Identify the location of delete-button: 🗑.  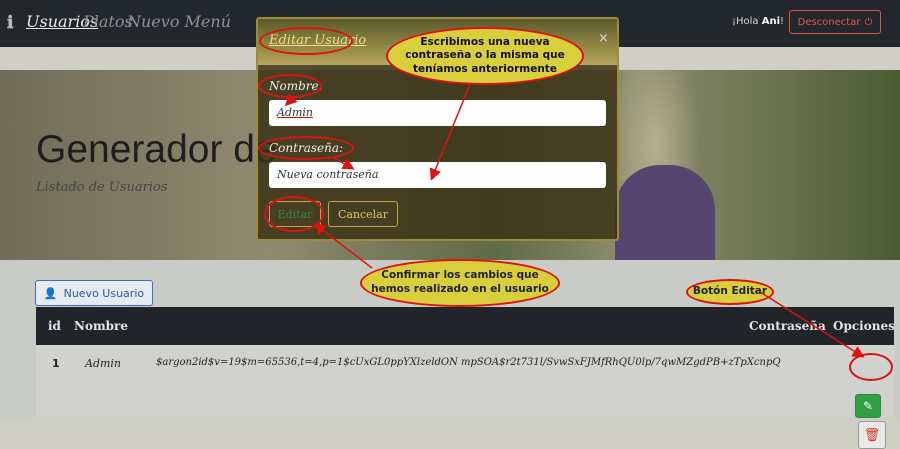
(872, 435).